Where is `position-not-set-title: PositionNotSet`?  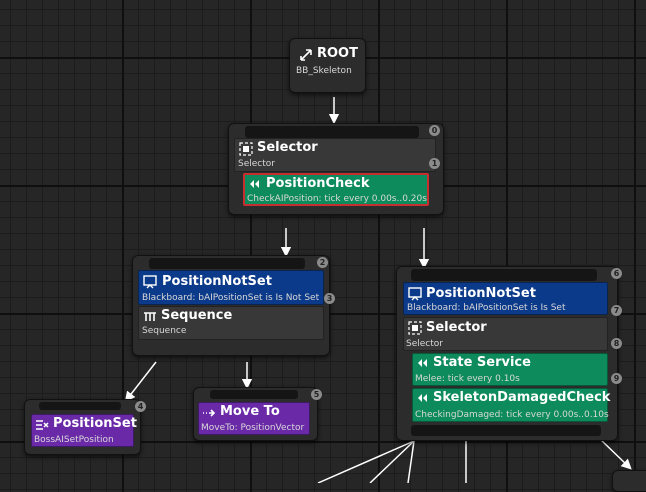 position-not-set-title: PositionNotSet is located at coordinates (217, 281).